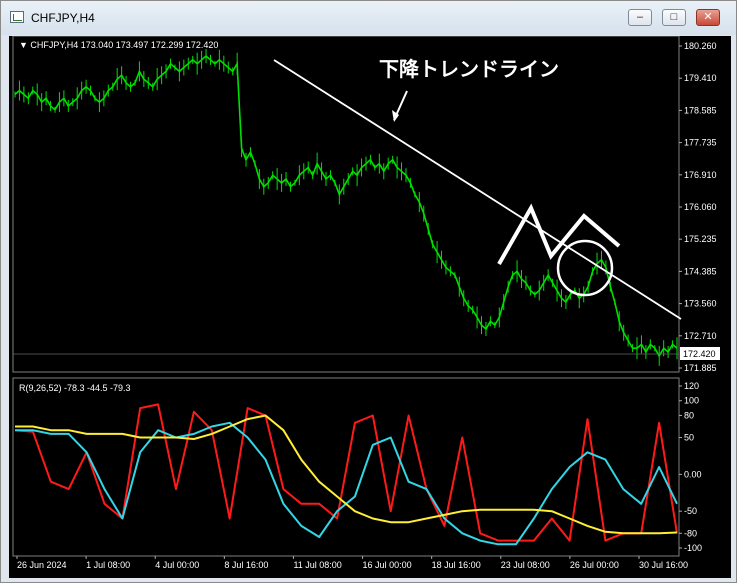 The width and height of the screenshot is (737, 583). Describe the element at coordinates (17, 17) in the screenshot. I see `chart-window-icon` at that location.